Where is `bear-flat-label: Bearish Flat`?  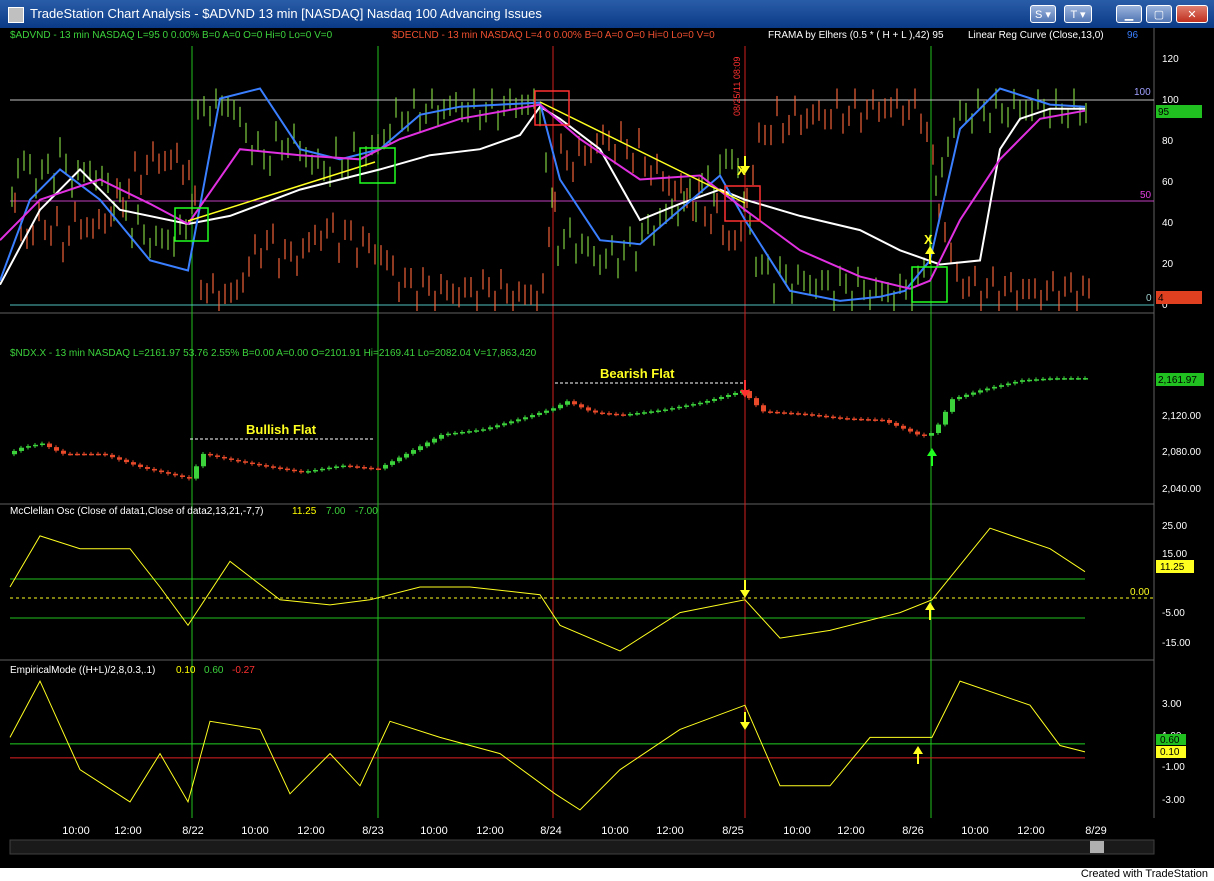
bear-flat-label: Bearish Flat is located at coordinates (637, 373).